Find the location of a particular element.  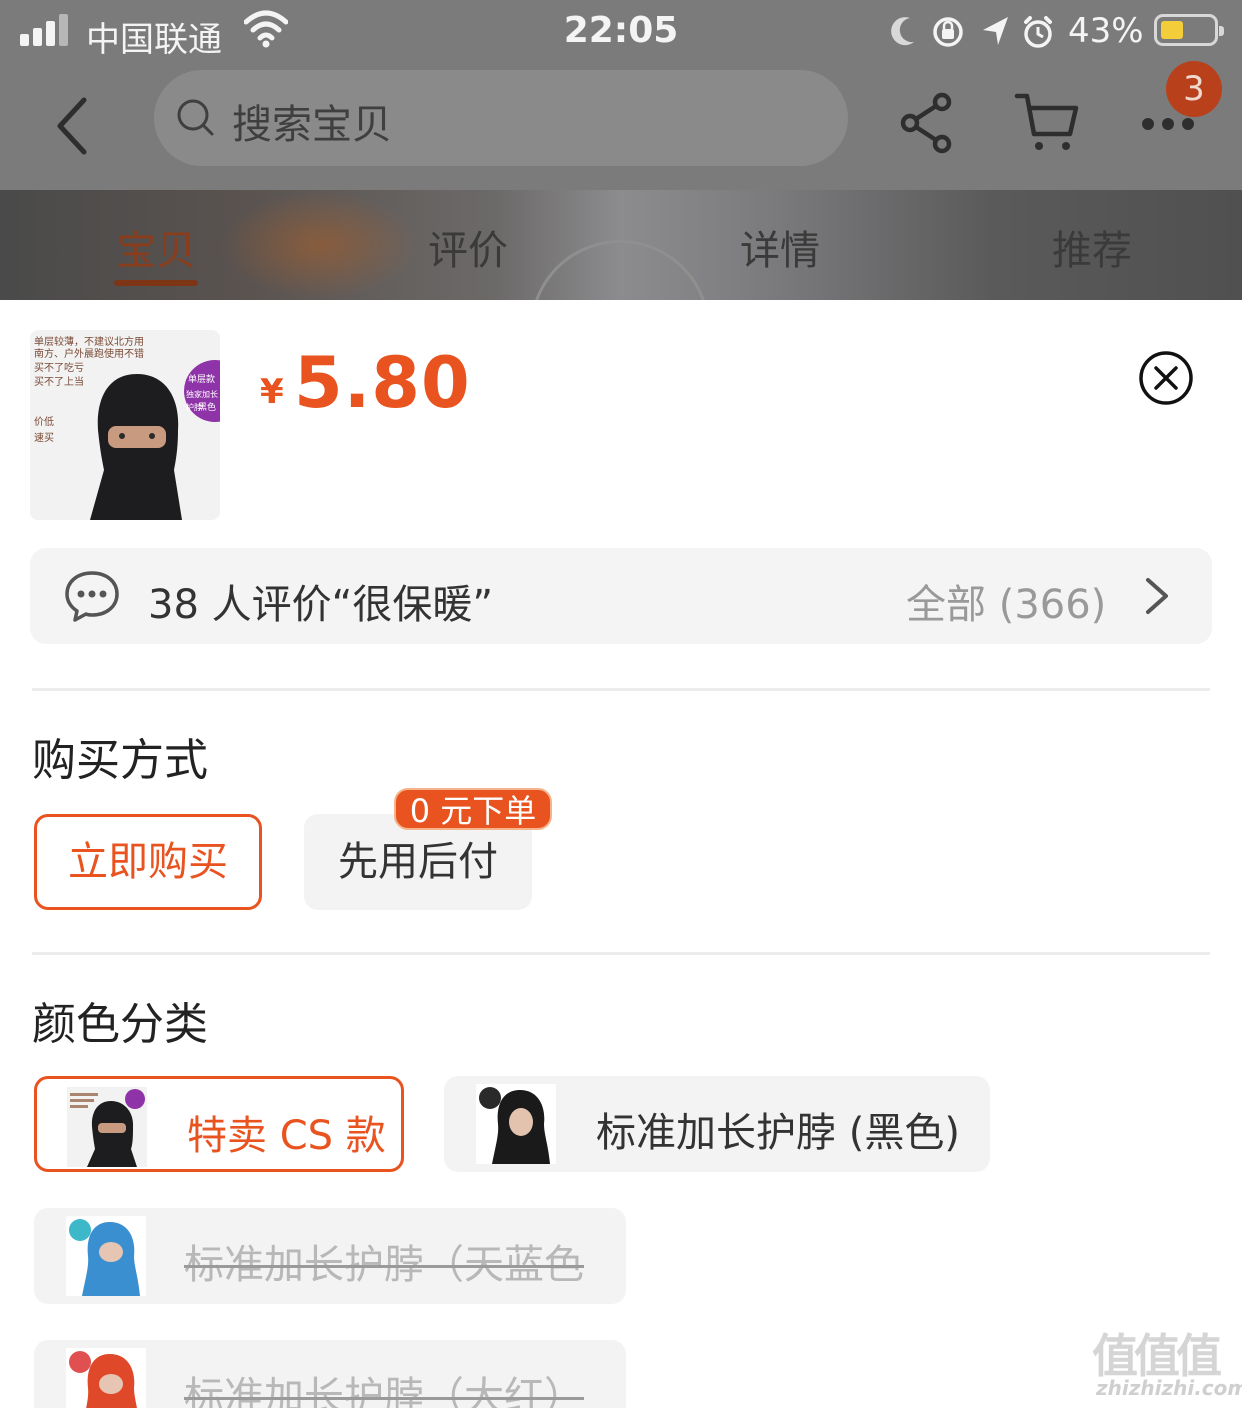

all-reviews-link: 全部 (366) is located at coordinates (1006, 601).